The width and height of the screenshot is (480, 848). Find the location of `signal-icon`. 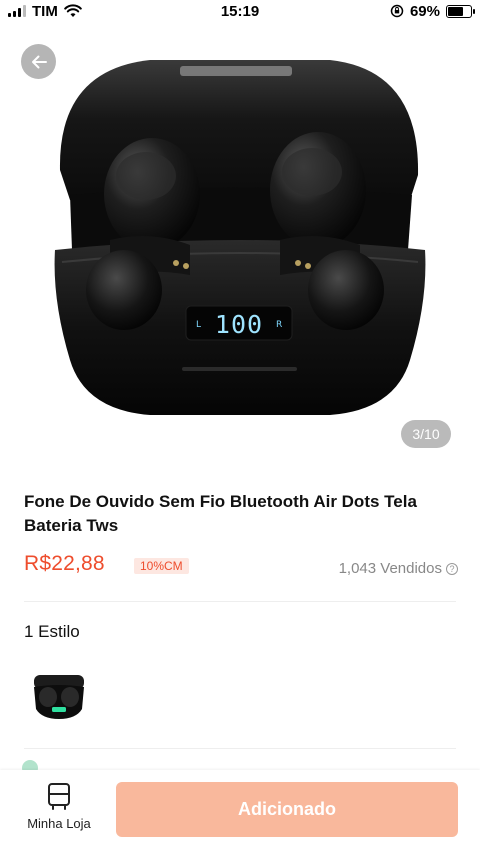

signal-icon is located at coordinates (17, 11).